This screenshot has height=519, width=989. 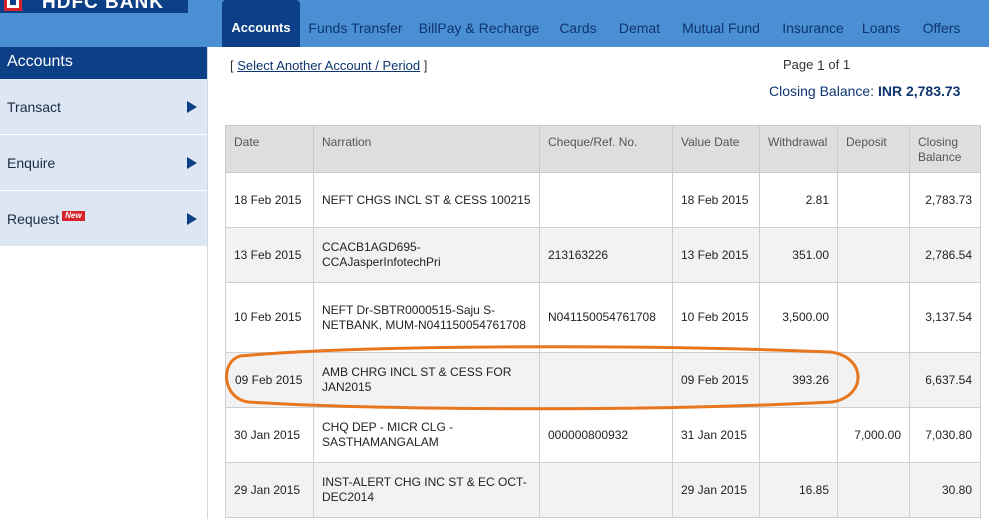 What do you see at coordinates (103, 6) in the screenshot?
I see `brand-name: HDFC BANK` at bounding box center [103, 6].